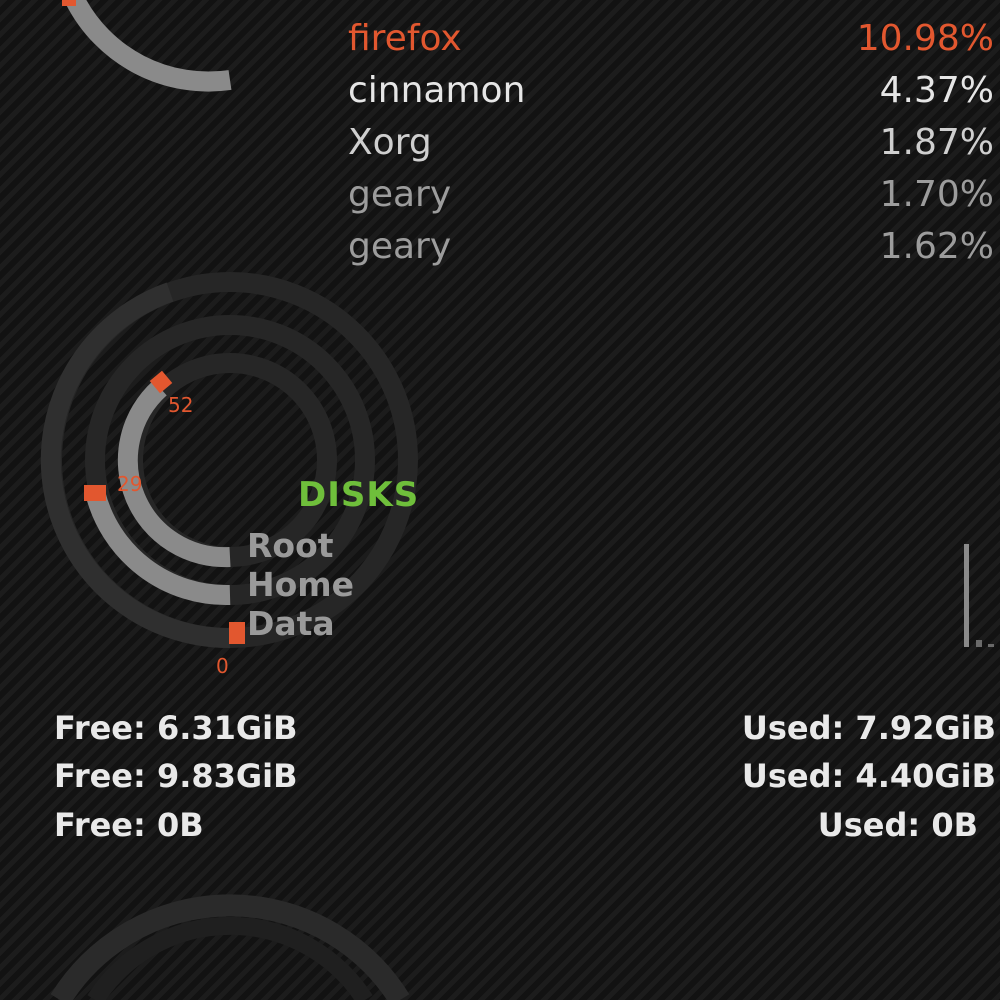  I want to click on free-home: Free: 9.83GiB, so click(176, 776).